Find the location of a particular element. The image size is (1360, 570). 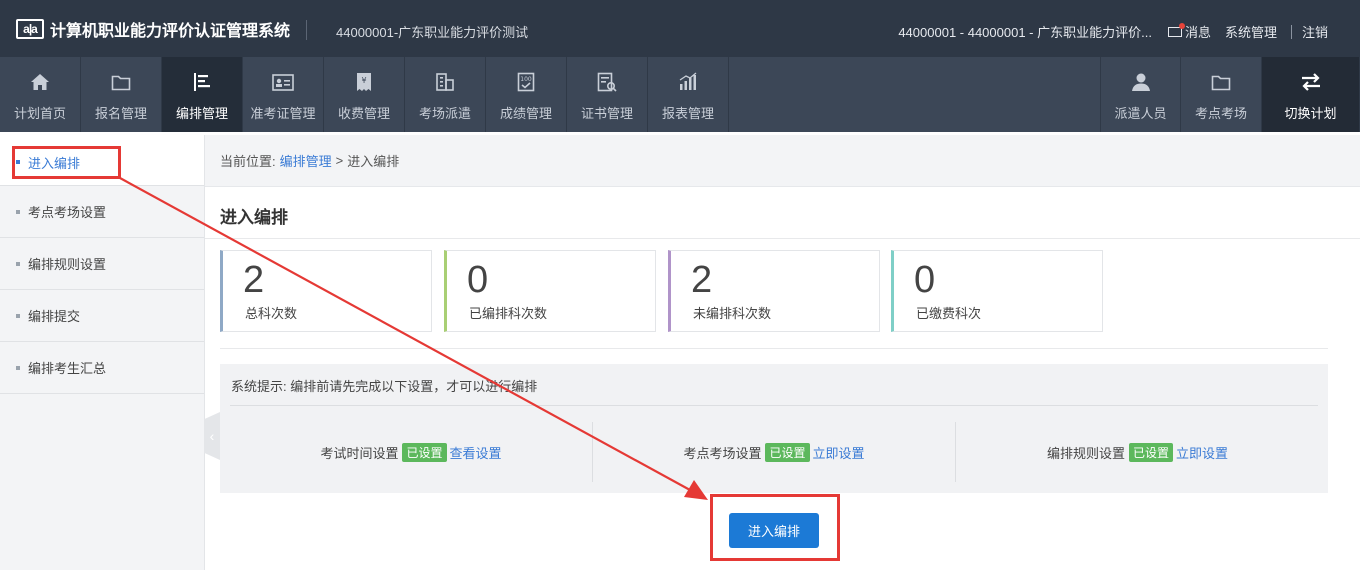

nav-item-label: 收费管理 is located at coordinates (363, 113).